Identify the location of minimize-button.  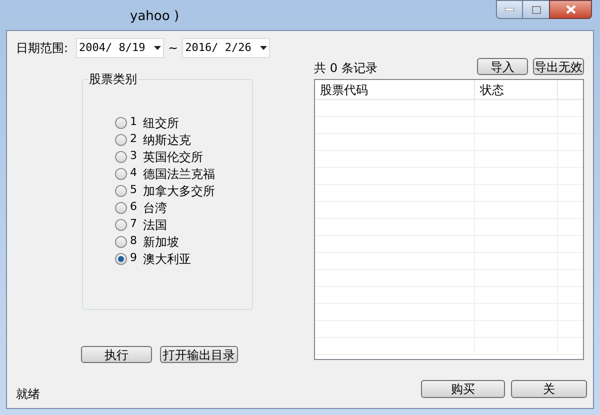
(509, 9).